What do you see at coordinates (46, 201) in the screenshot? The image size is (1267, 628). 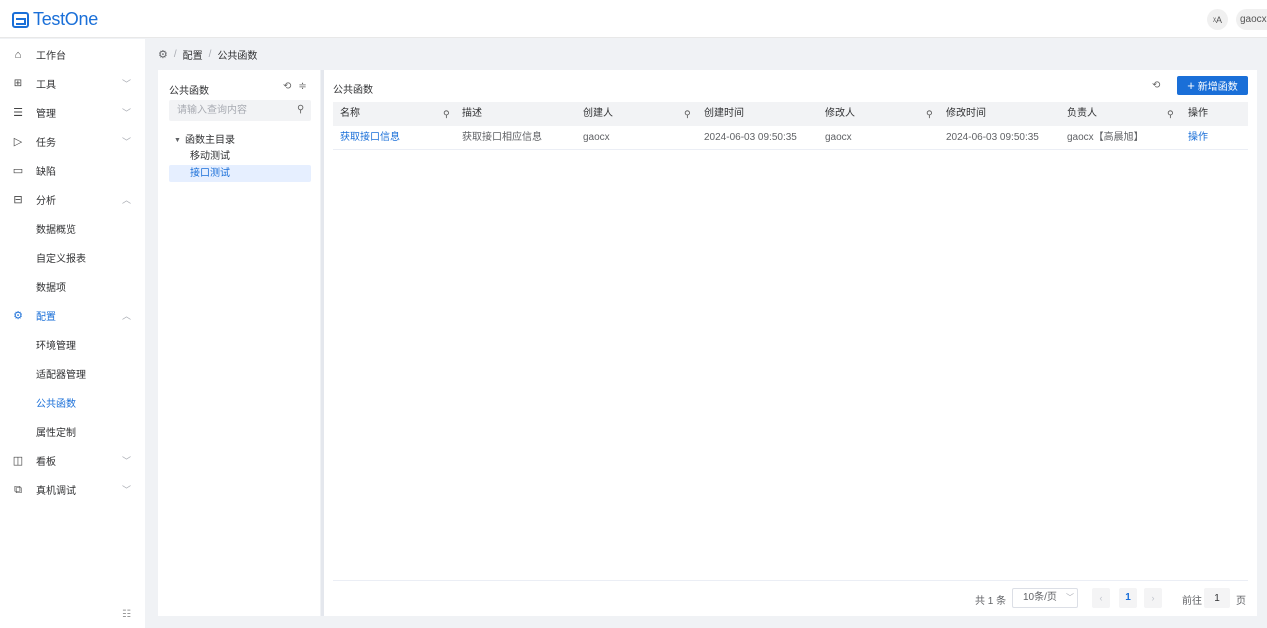 I see `sidebar-item-label: 分析` at bounding box center [46, 201].